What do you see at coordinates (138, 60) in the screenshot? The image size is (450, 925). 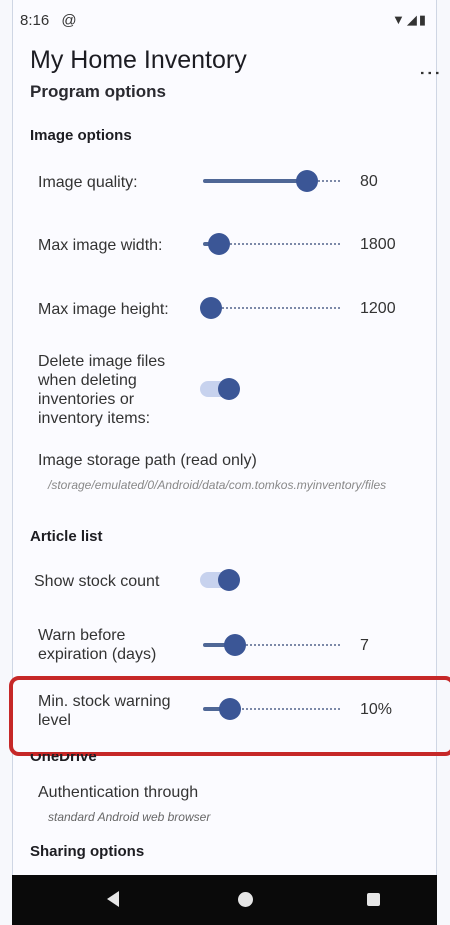 I see `app-title: My Home Inventory` at bounding box center [138, 60].